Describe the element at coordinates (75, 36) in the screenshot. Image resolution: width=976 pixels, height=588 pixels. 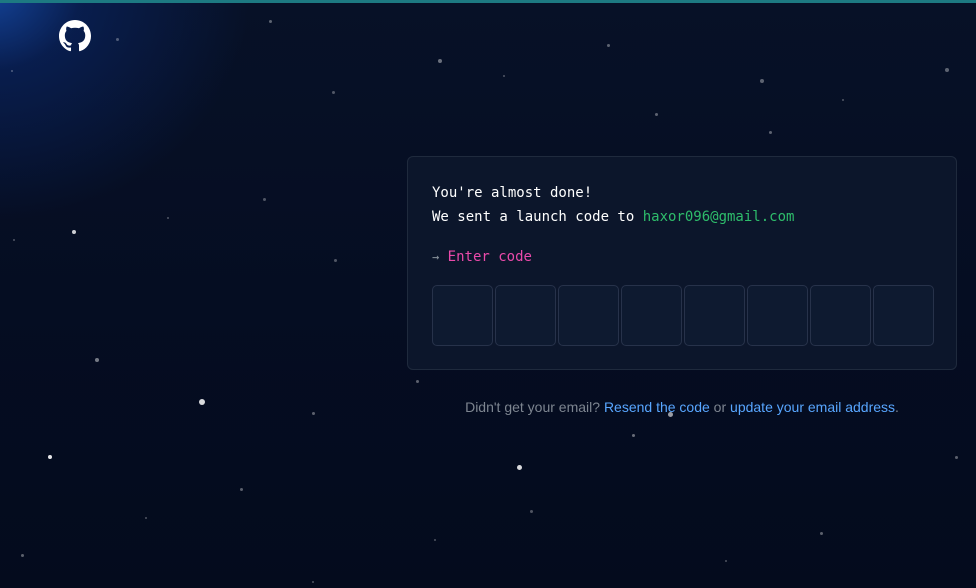
I see `github-logo-icon` at that location.